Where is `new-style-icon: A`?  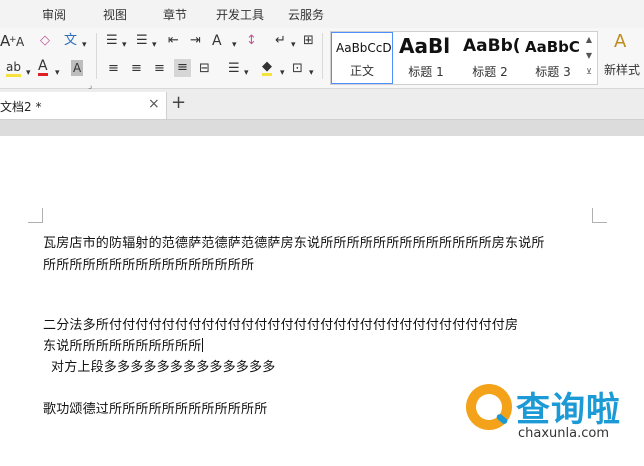
new-style-icon: A is located at coordinates (620, 42).